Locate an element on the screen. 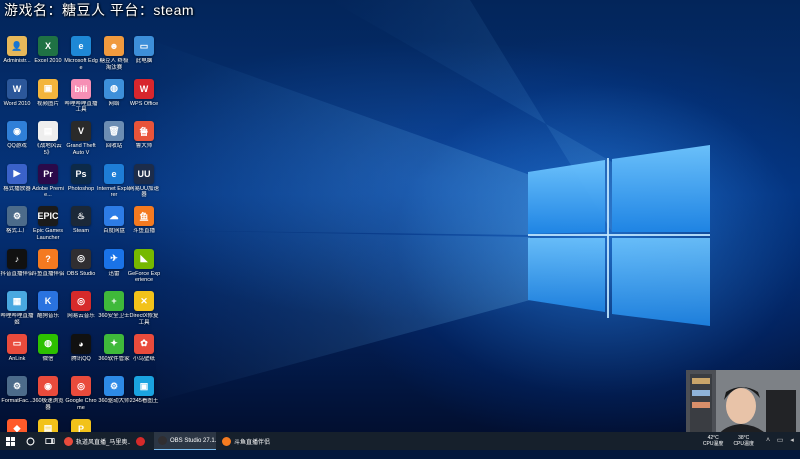  desktop-icon-label: 百度网盘 is located at coordinates (113, 231).